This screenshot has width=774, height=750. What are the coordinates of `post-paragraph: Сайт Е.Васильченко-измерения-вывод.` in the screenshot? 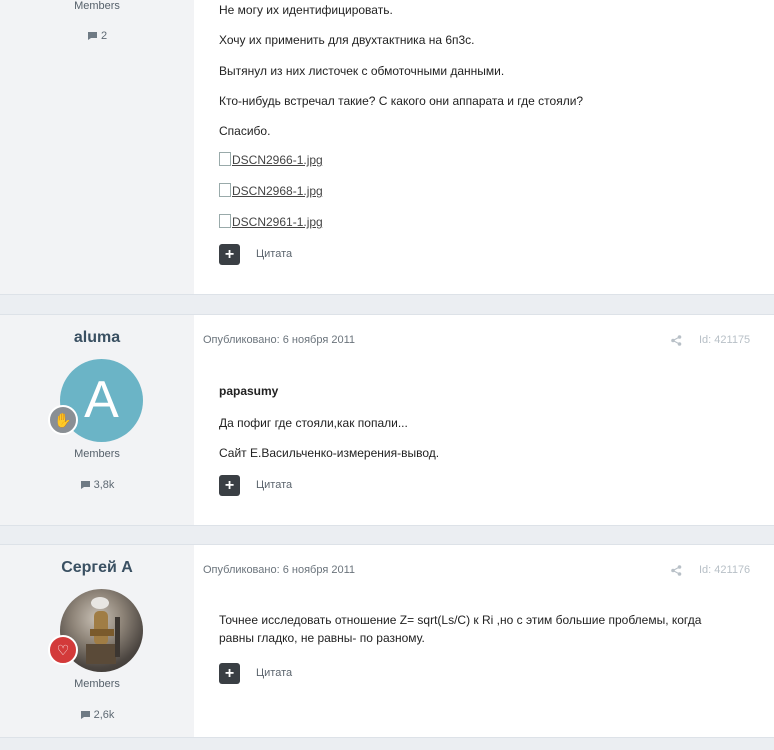 It's located at (329, 453).